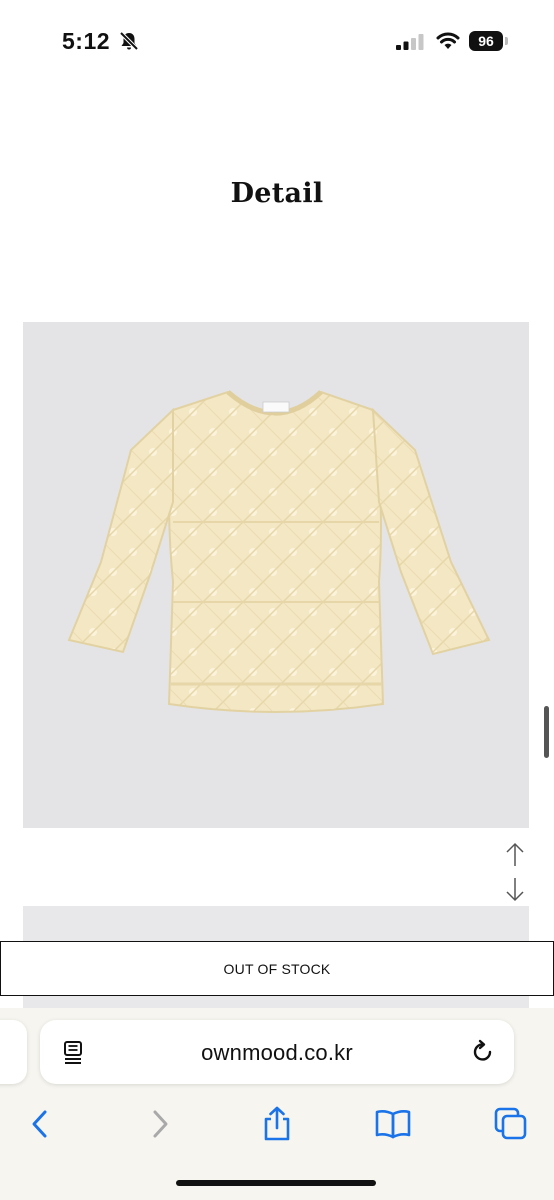 This screenshot has height=1200, width=554. What do you see at coordinates (277, 193) in the screenshot?
I see `page-title: Detail` at bounding box center [277, 193].